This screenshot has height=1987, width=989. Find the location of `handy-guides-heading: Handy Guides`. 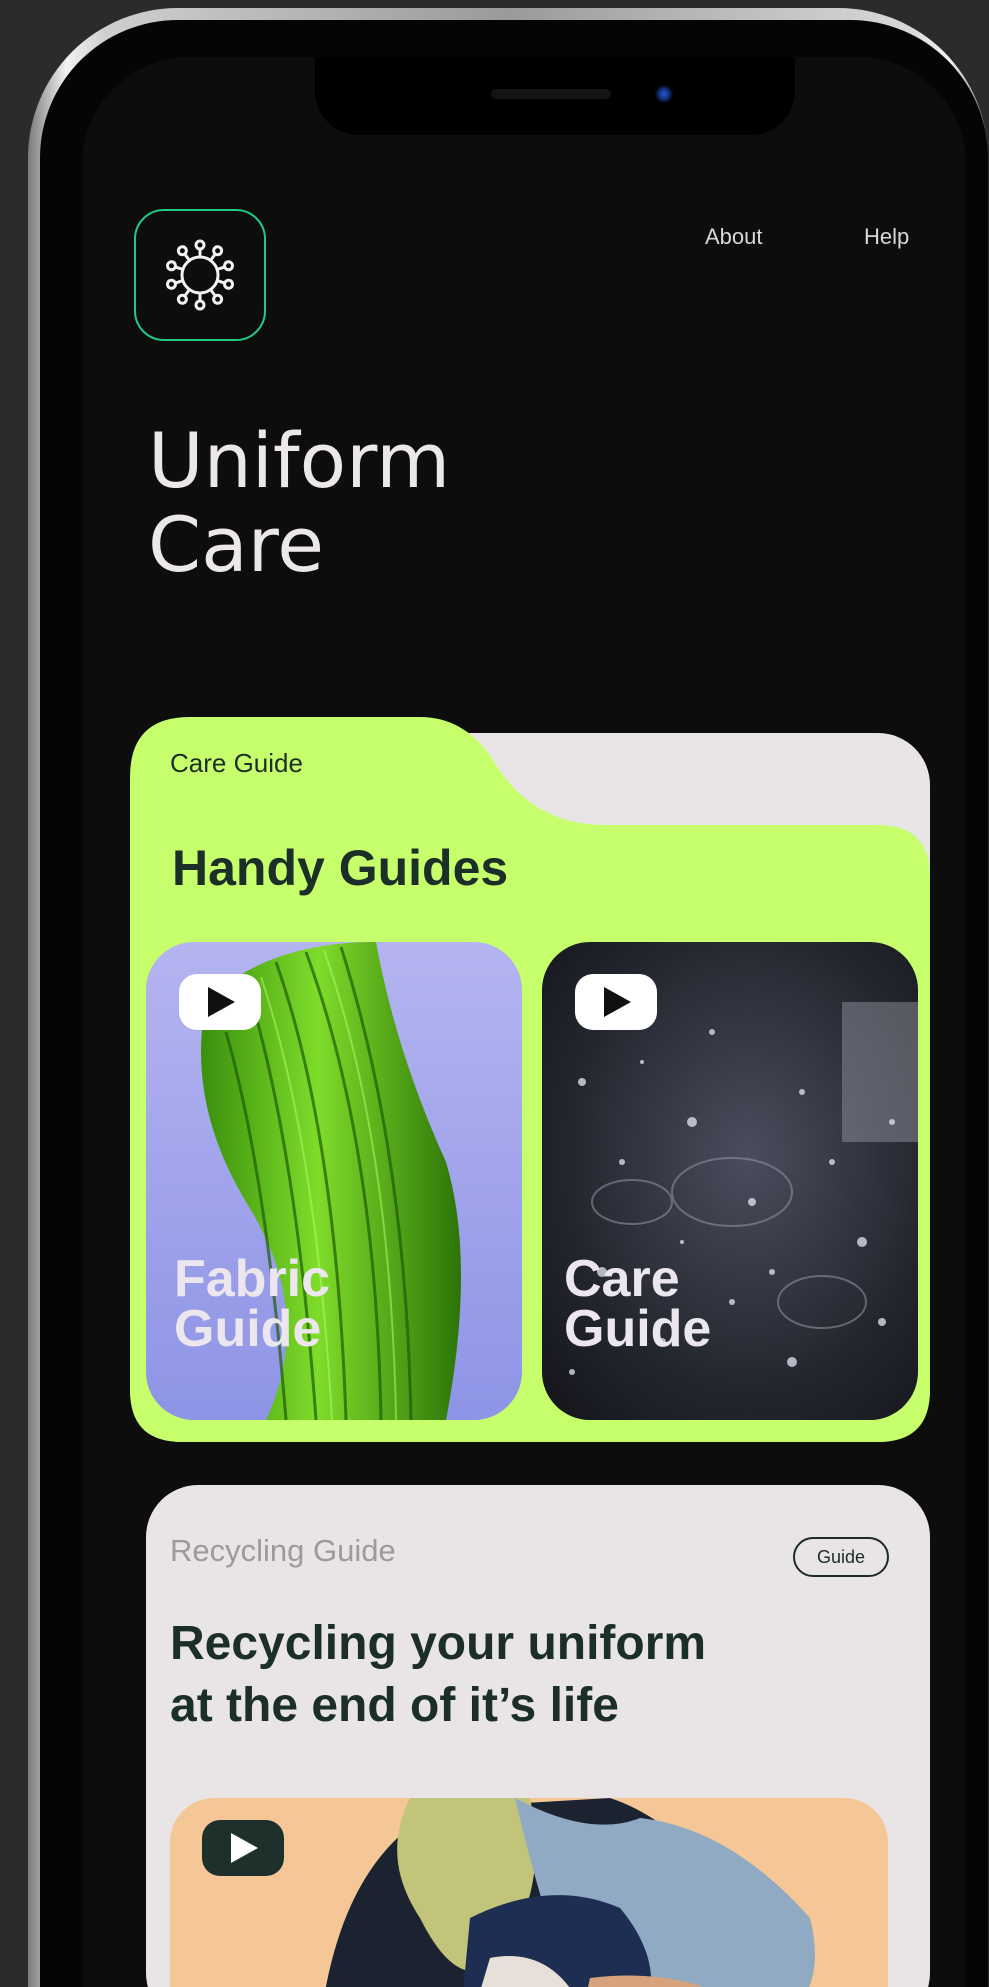

handy-guides-heading: Handy Guides is located at coordinates (340, 868).